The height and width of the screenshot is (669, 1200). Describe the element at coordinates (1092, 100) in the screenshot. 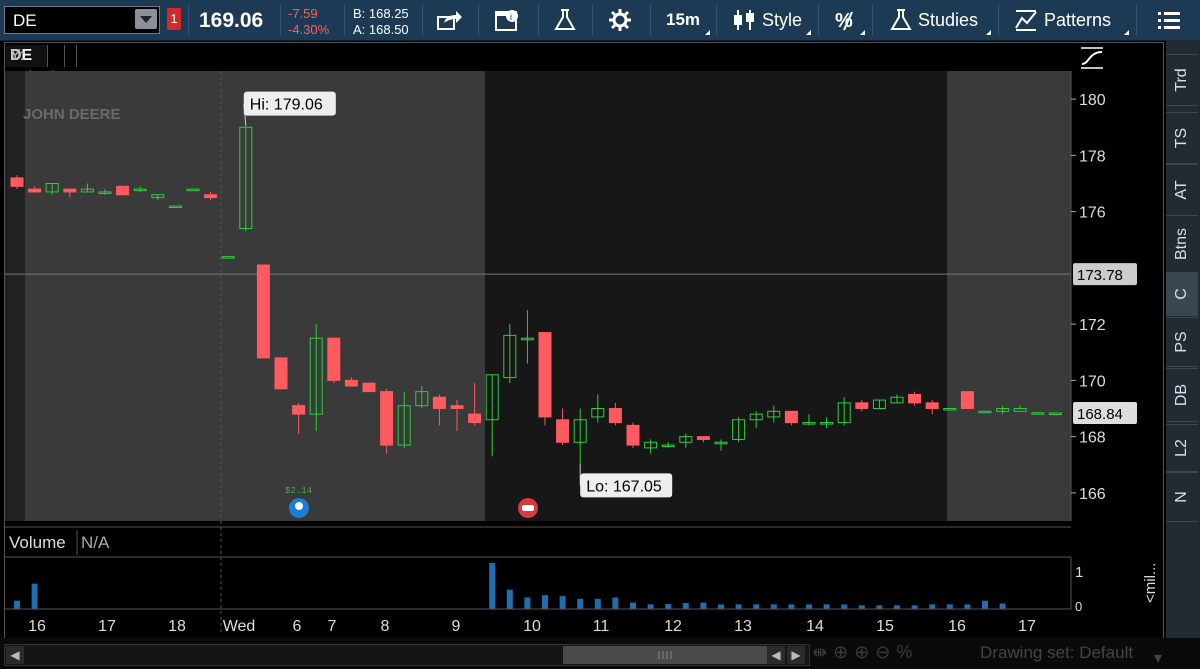

I see `price-tick-label: 180` at that location.